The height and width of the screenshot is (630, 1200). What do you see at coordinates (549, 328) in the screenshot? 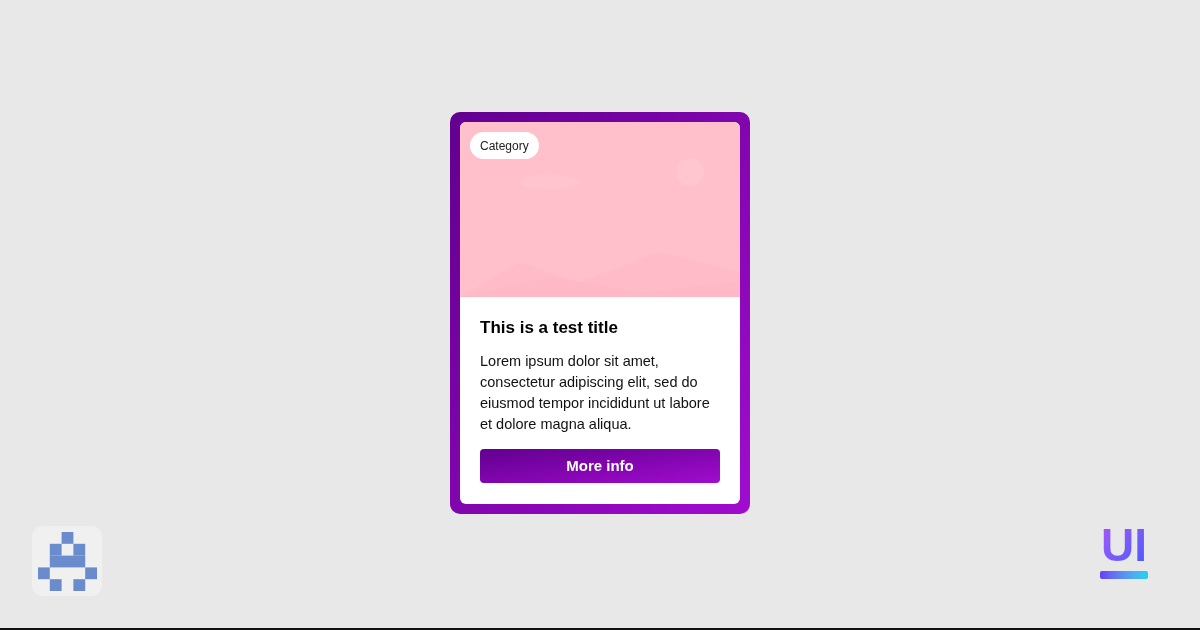
I see `card-title: This is a test title` at bounding box center [549, 328].